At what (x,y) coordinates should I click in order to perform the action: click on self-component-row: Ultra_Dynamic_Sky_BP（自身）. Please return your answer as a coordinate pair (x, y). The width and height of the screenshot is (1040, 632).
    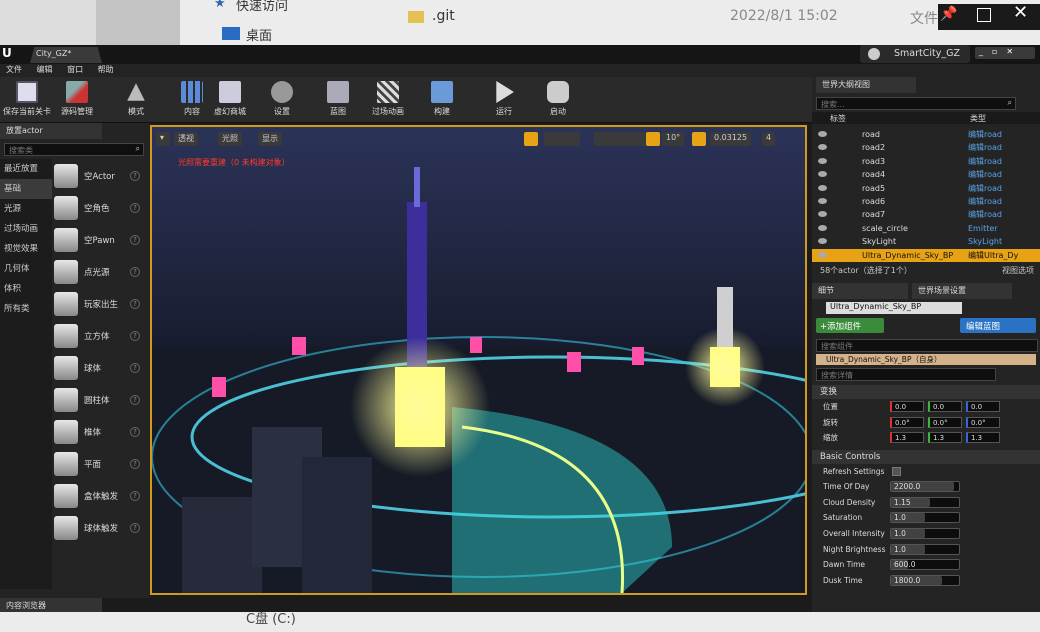
    Looking at the image, I should click on (926, 359).